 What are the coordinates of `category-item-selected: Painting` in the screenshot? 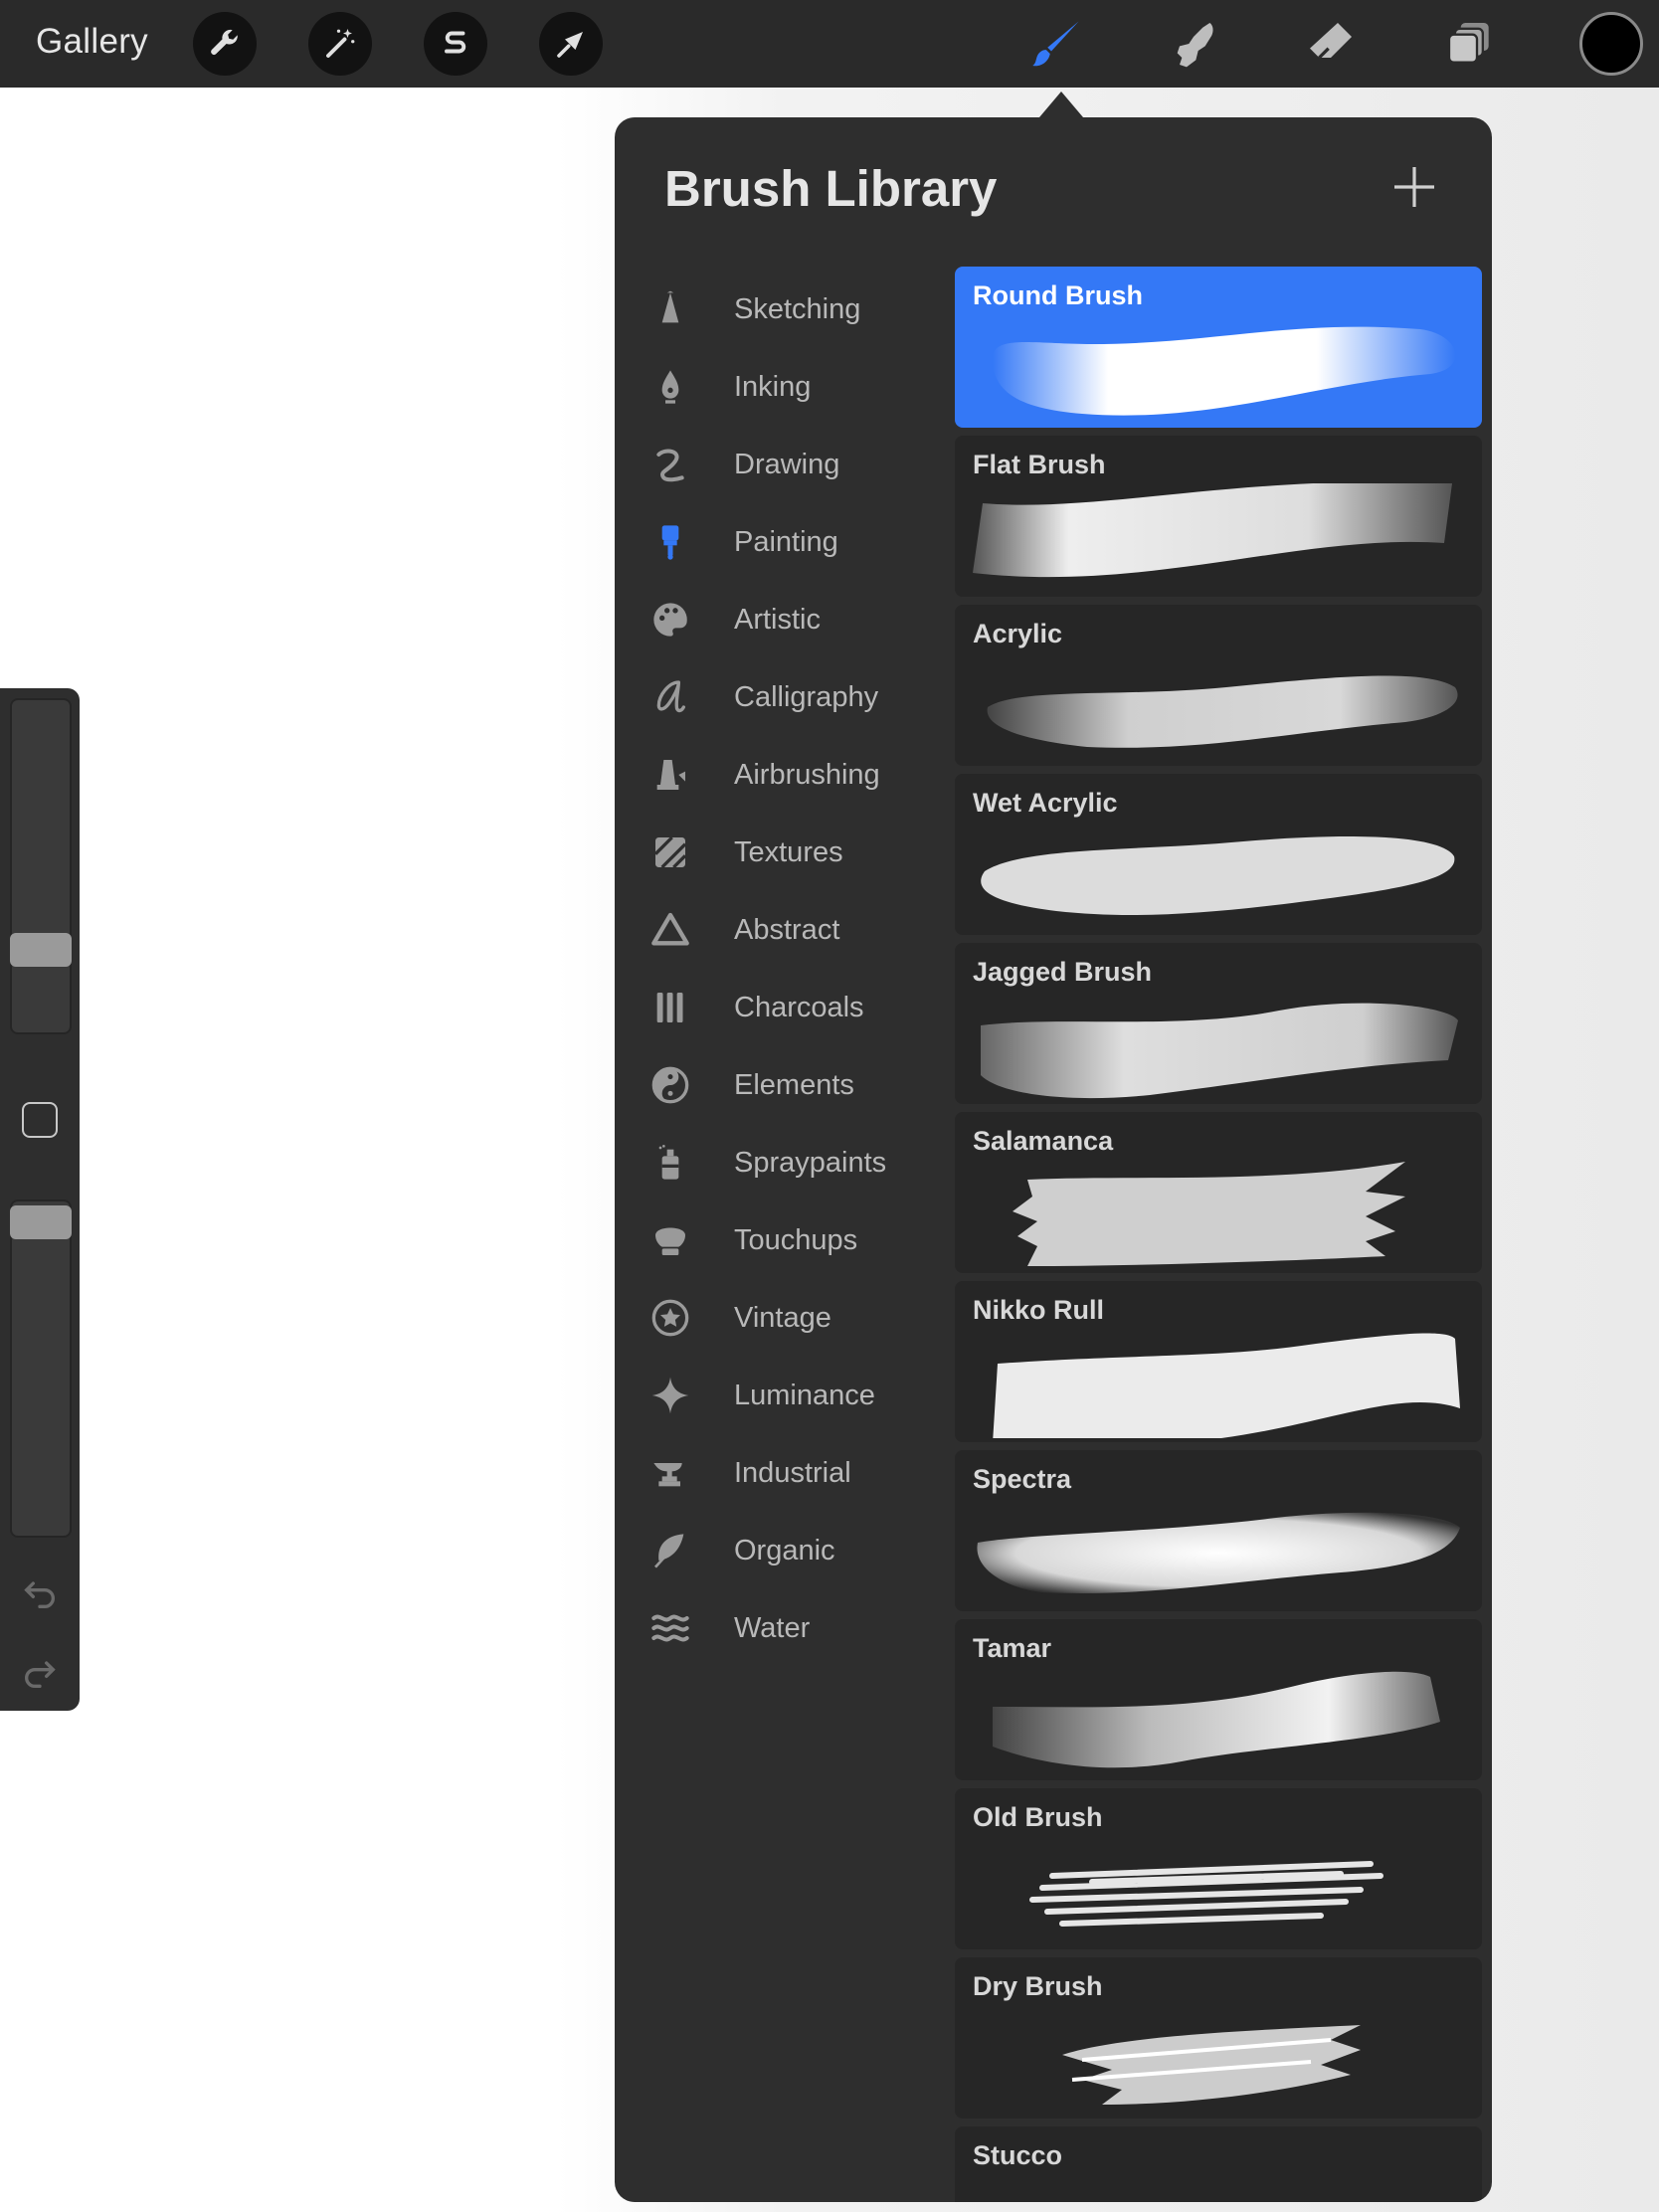 It's located at (784, 542).